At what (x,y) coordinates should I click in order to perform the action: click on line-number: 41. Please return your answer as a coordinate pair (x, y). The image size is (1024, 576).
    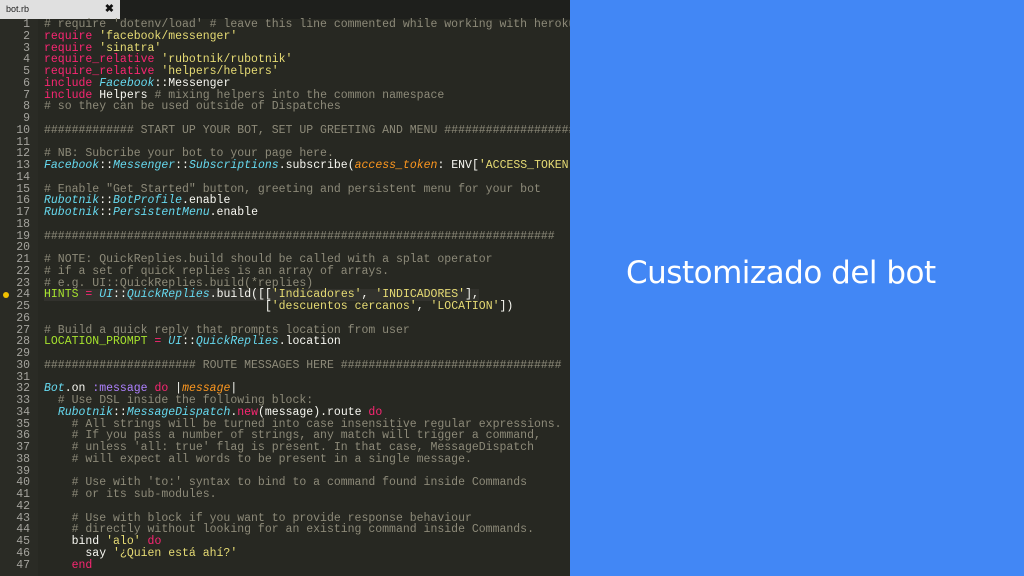
    Looking at the image, I should click on (23, 494).